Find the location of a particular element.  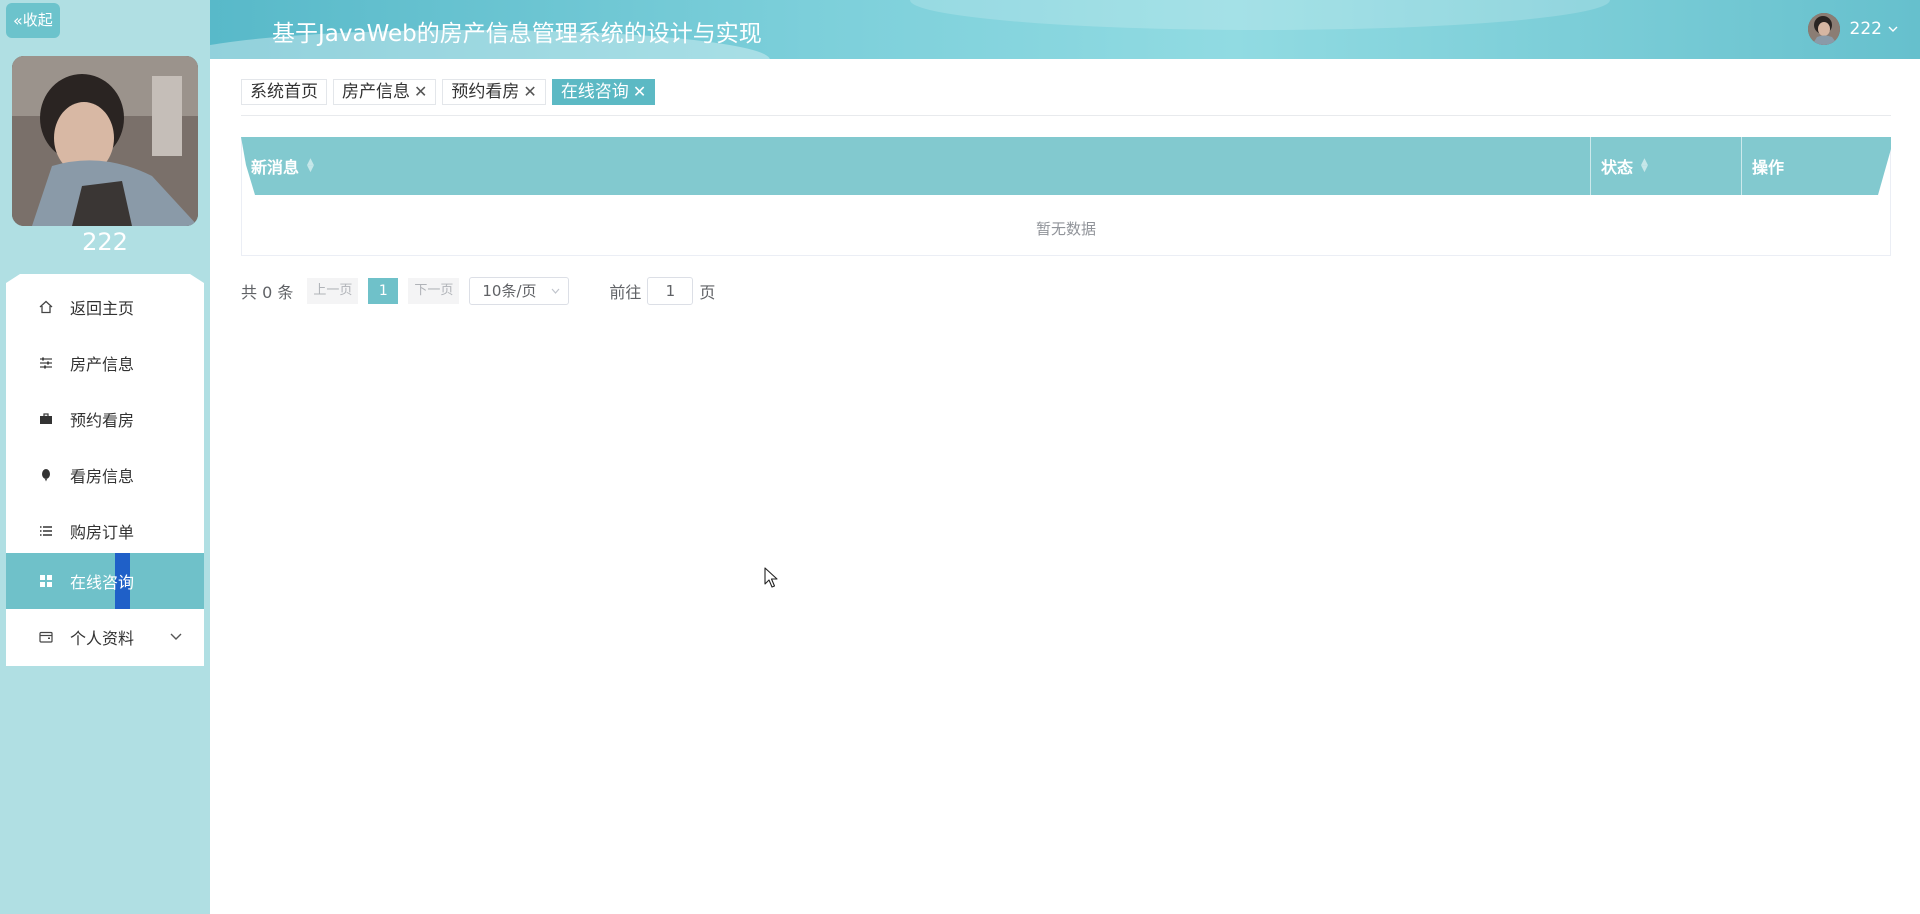

tab-bar: 系统首页 房产信息 ✕ 预约看房 ✕ 在线咨询 ✕ is located at coordinates (448, 92).